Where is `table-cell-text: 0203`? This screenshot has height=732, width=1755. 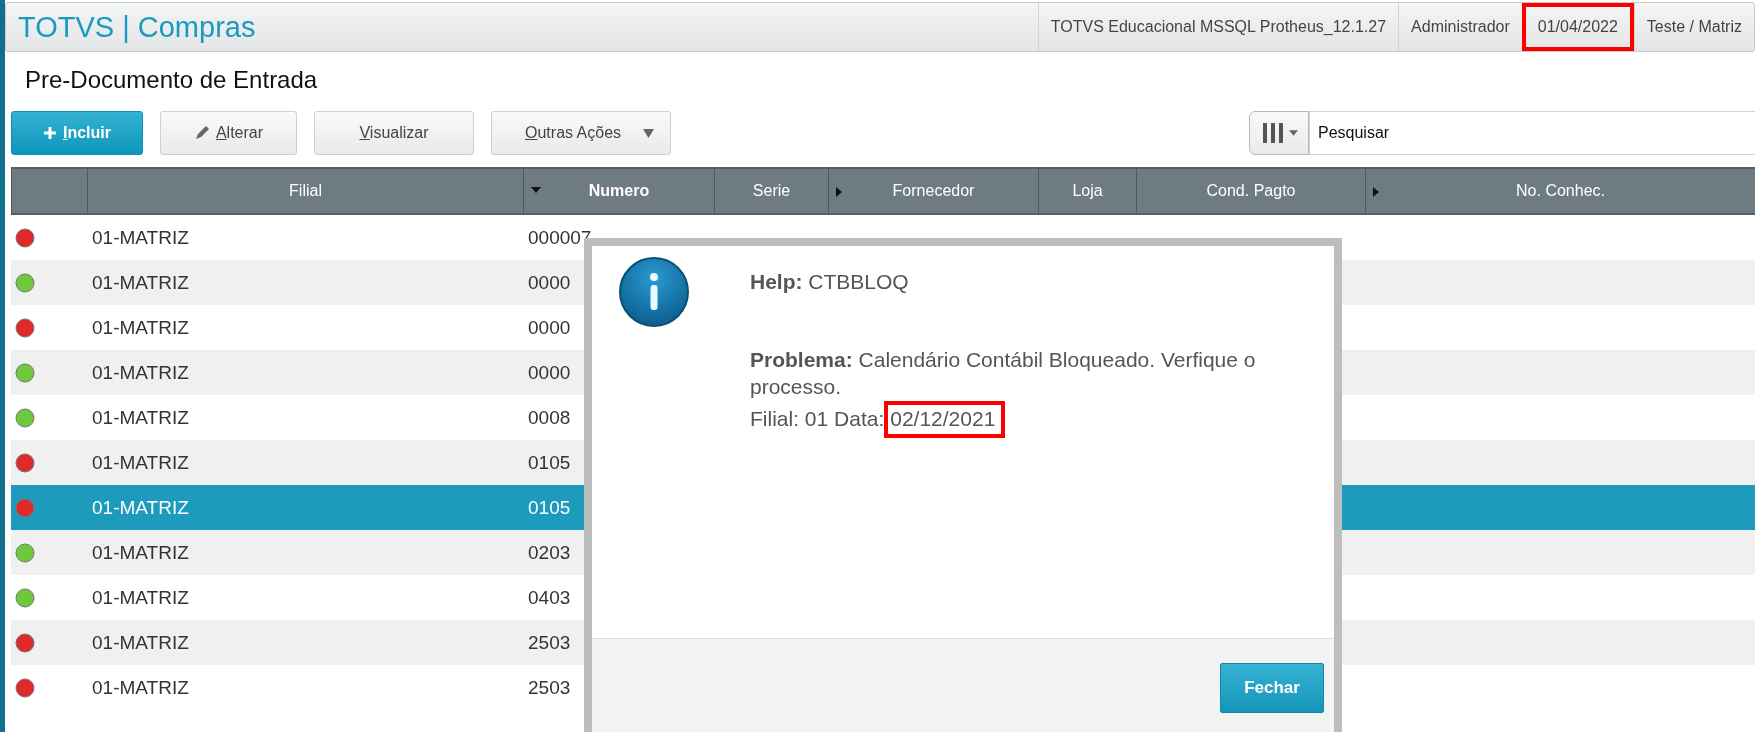
table-cell-text: 0203 is located at coordinates (549, 552).